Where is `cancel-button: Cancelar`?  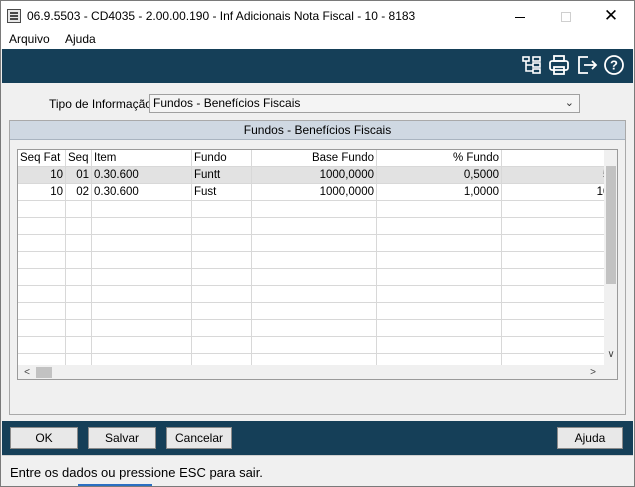 cancel-button: Cancelar is located at coordinates (199, 438).